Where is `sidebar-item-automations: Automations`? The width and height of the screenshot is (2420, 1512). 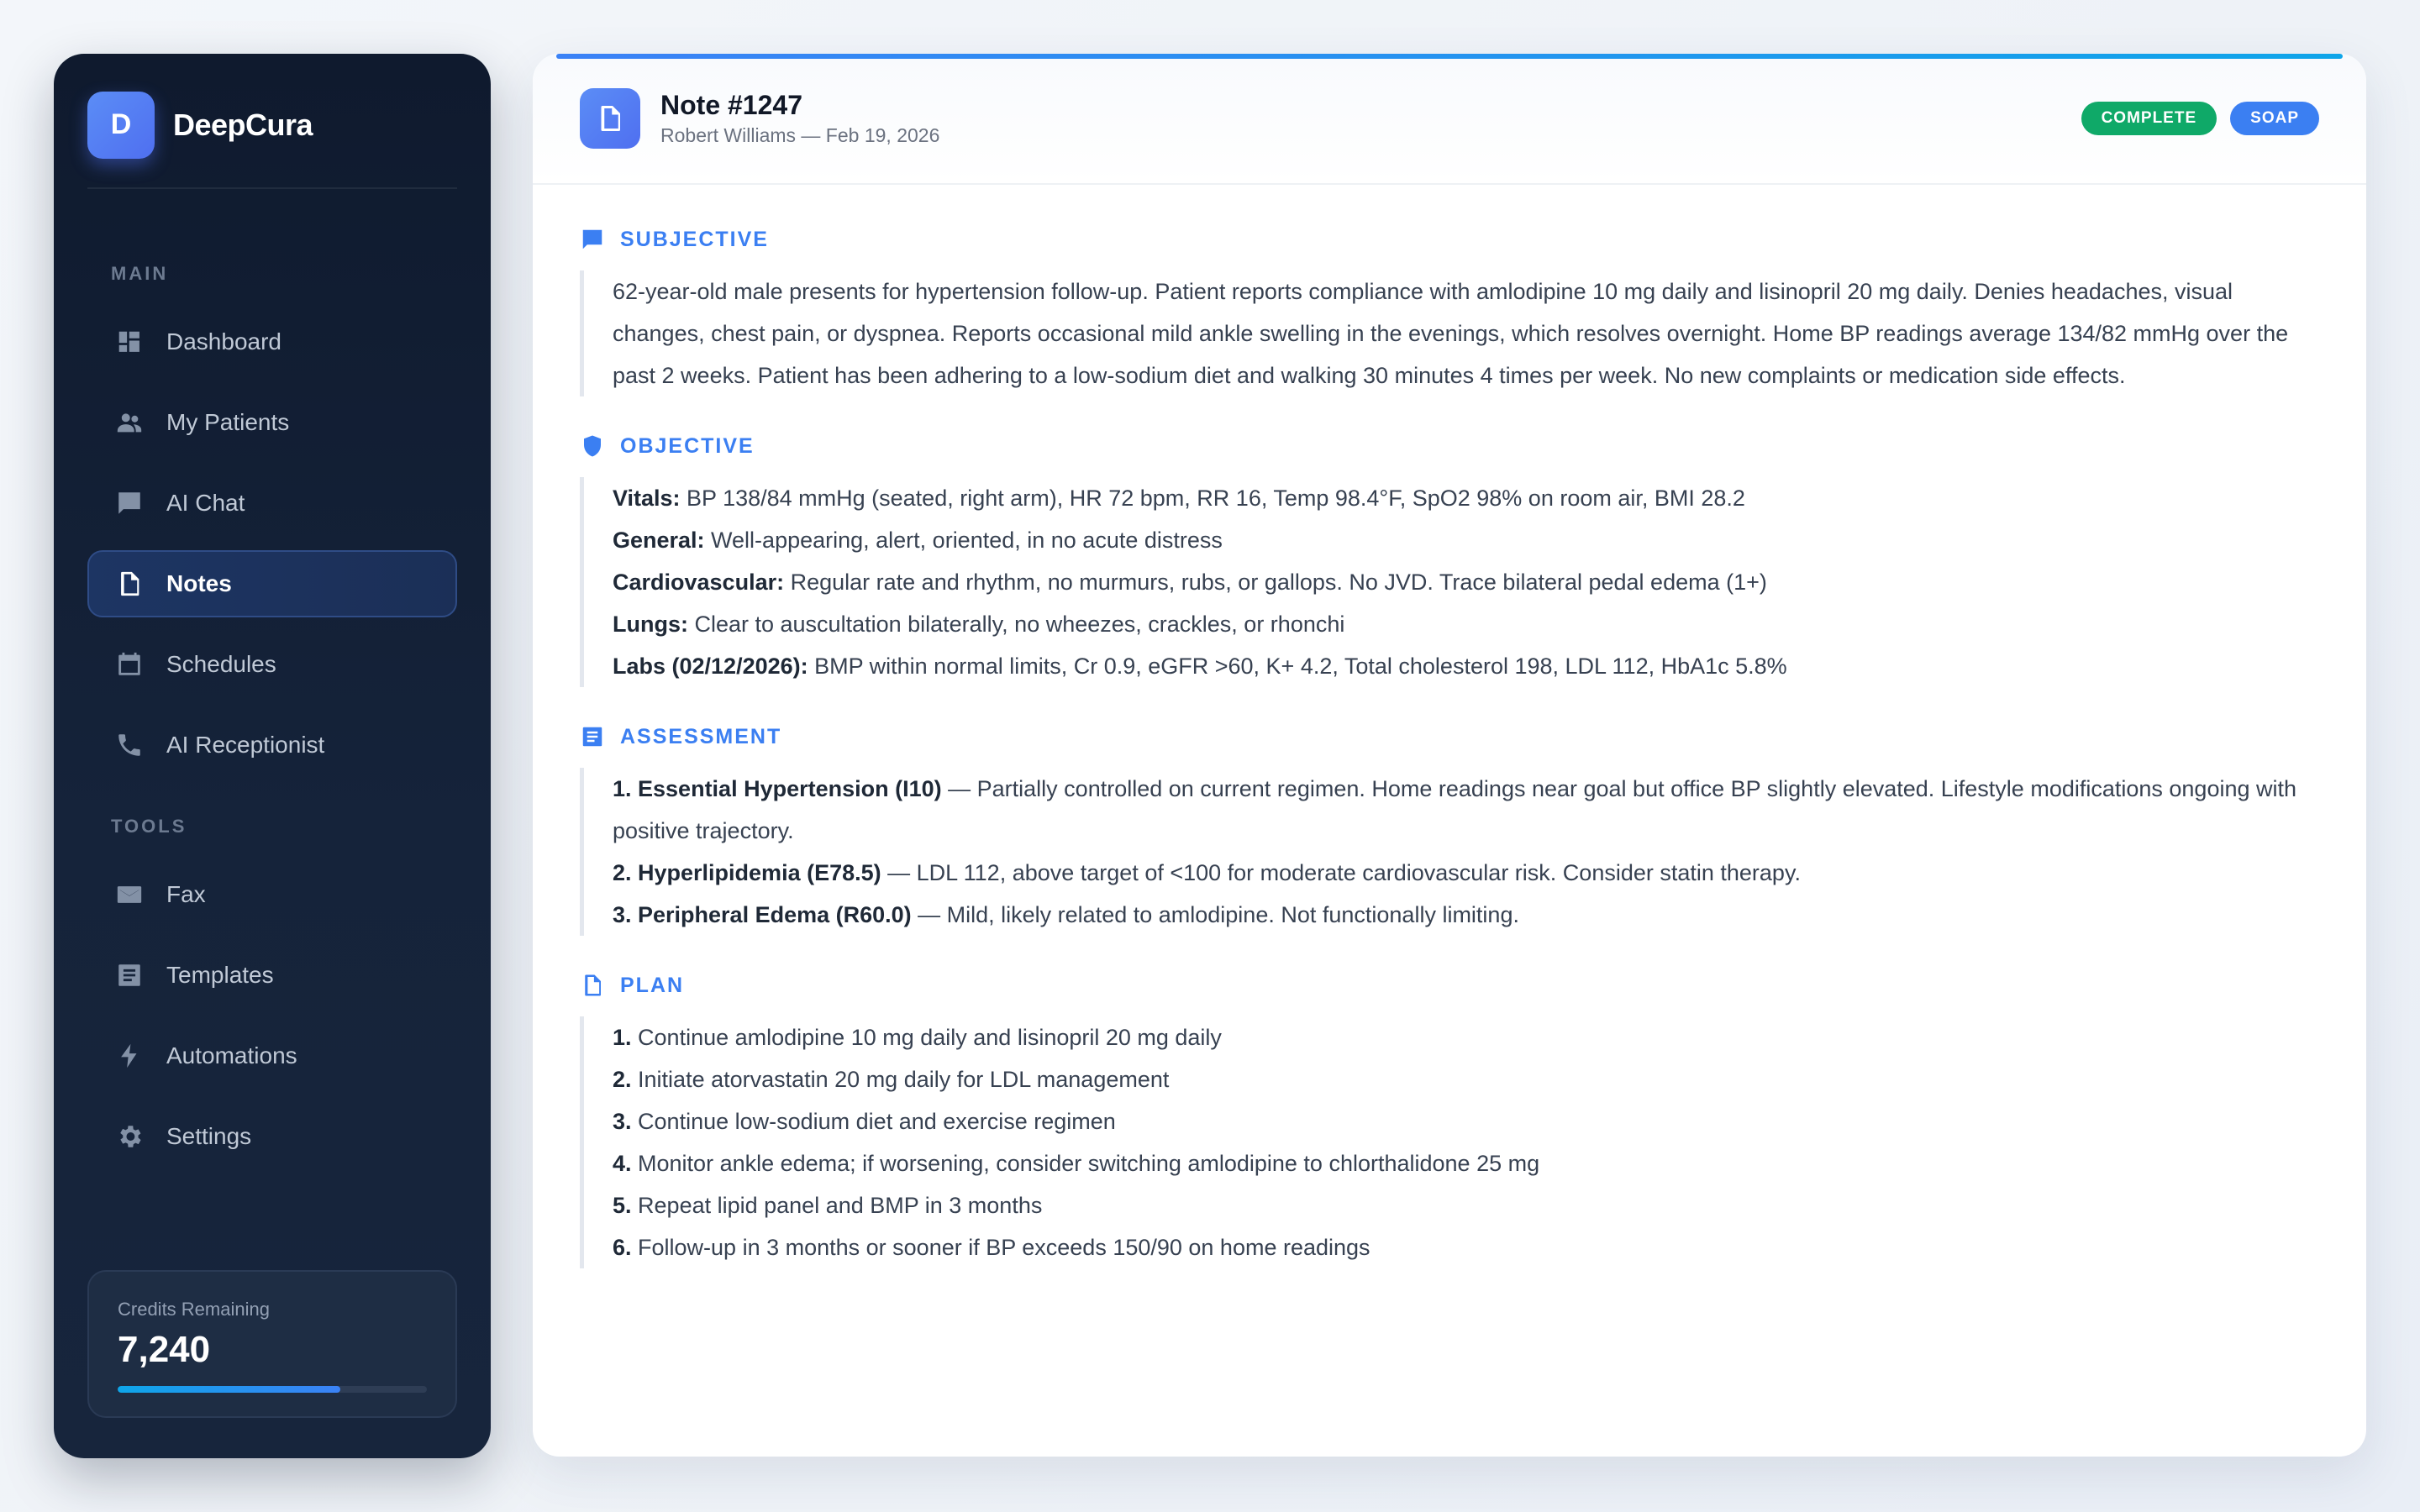 sidebar-item-automations: Automations is located at coordinates (272, 1055).